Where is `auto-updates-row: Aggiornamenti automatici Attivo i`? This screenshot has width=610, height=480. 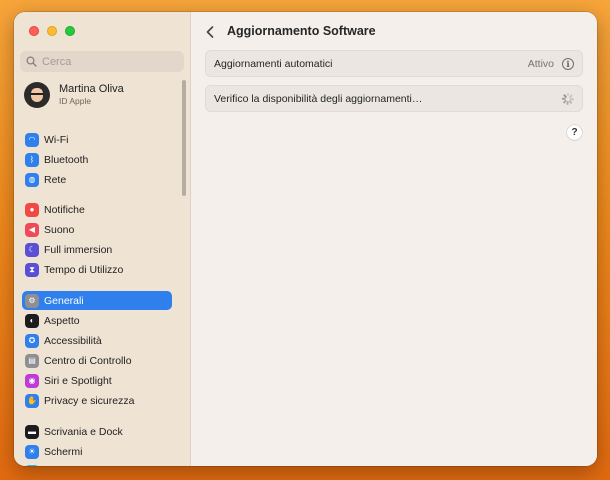 auto-updates-row: Aggiornamenti automatici Attivo i is located at coordinates (394, 63).